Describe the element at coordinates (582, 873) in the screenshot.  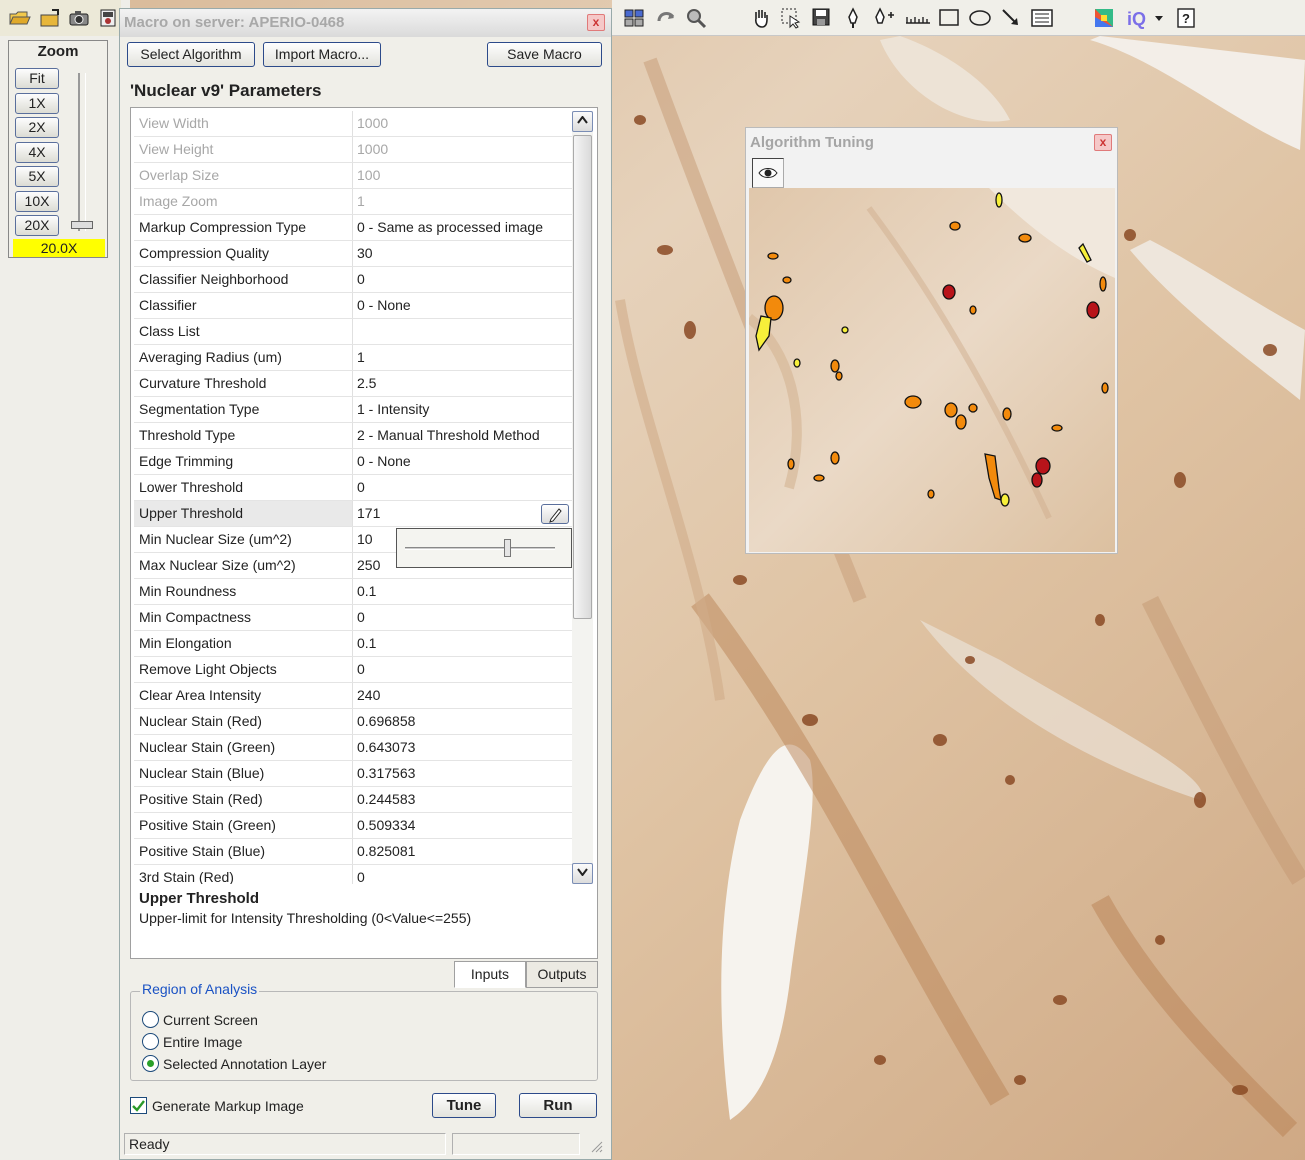
I see `scroll-down-button` at that location.